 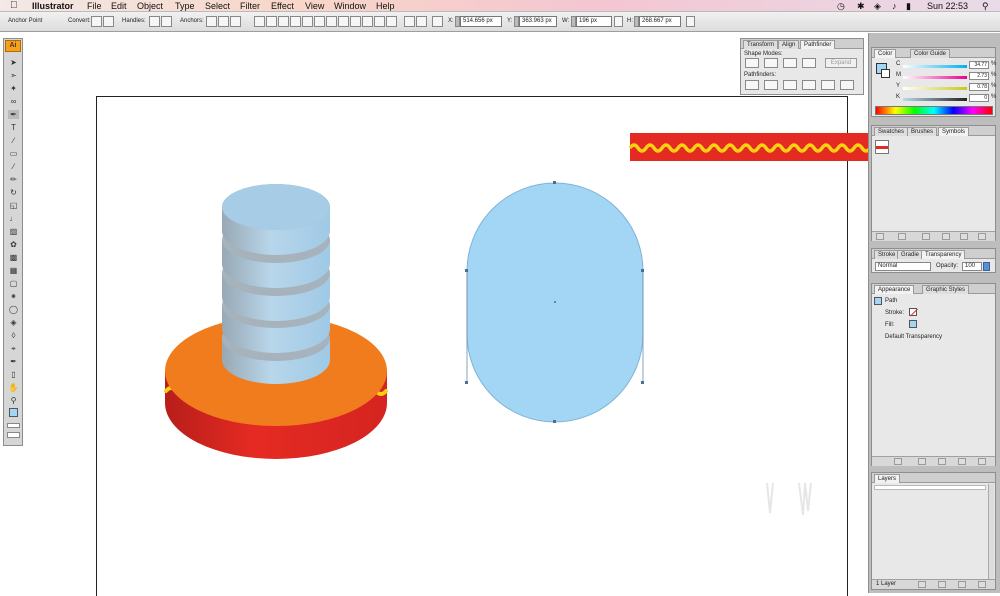 What do you see at coordinates (13, 231) in the screenshot?
I see `free-transform-tool-icon: ▨` at bounding box center [13, 231].